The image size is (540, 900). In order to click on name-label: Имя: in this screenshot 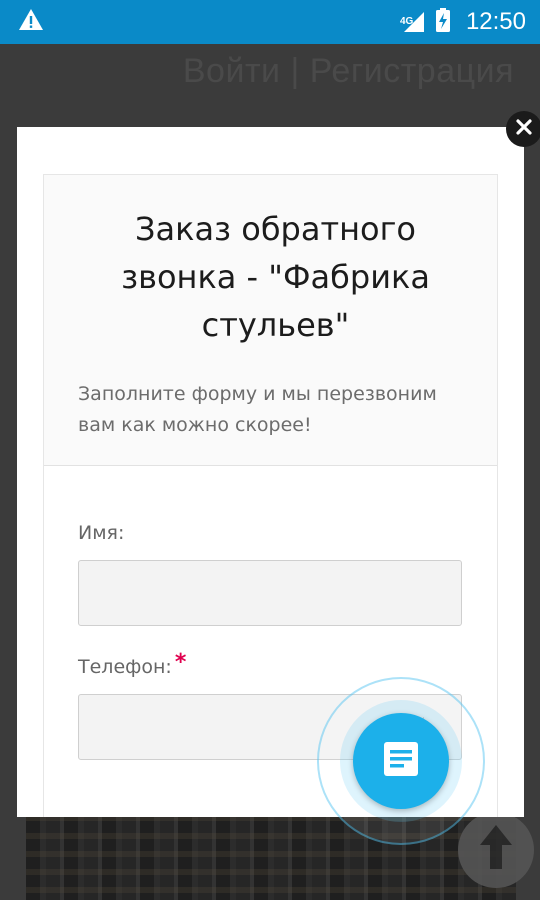, I will do `click(270, 536)`.